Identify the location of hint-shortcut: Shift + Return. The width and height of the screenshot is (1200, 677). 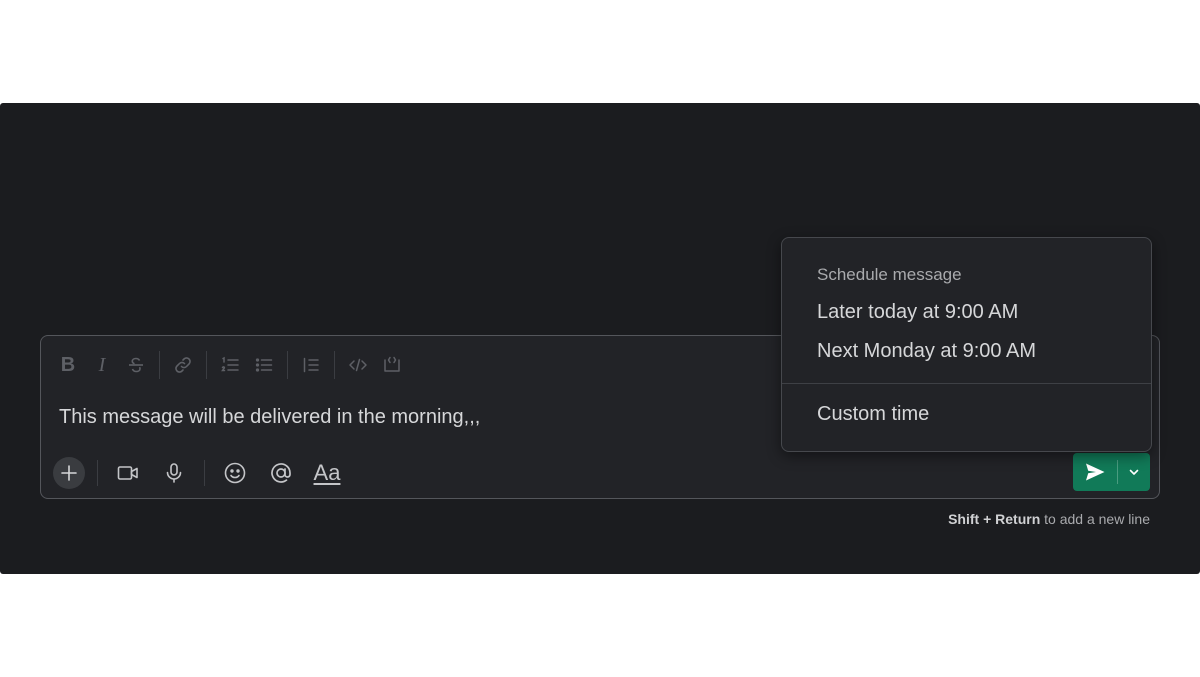
(994, 519).